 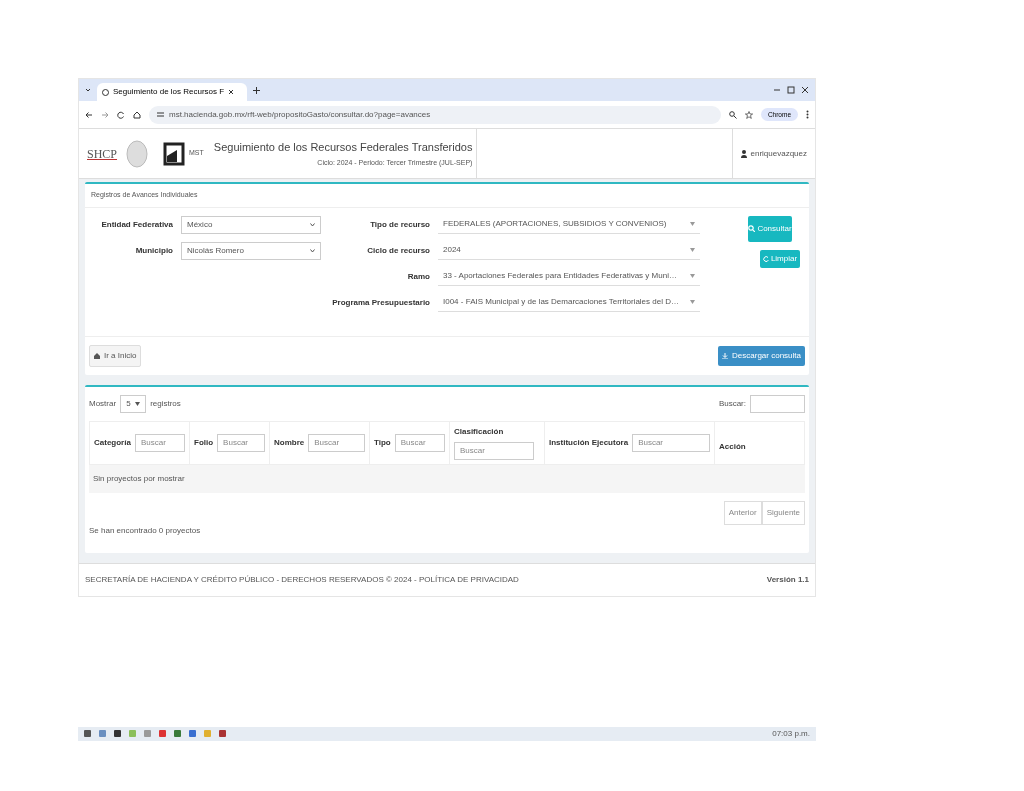 I want to click on download-button: Descargar consulta, so click(x=761, y=355).